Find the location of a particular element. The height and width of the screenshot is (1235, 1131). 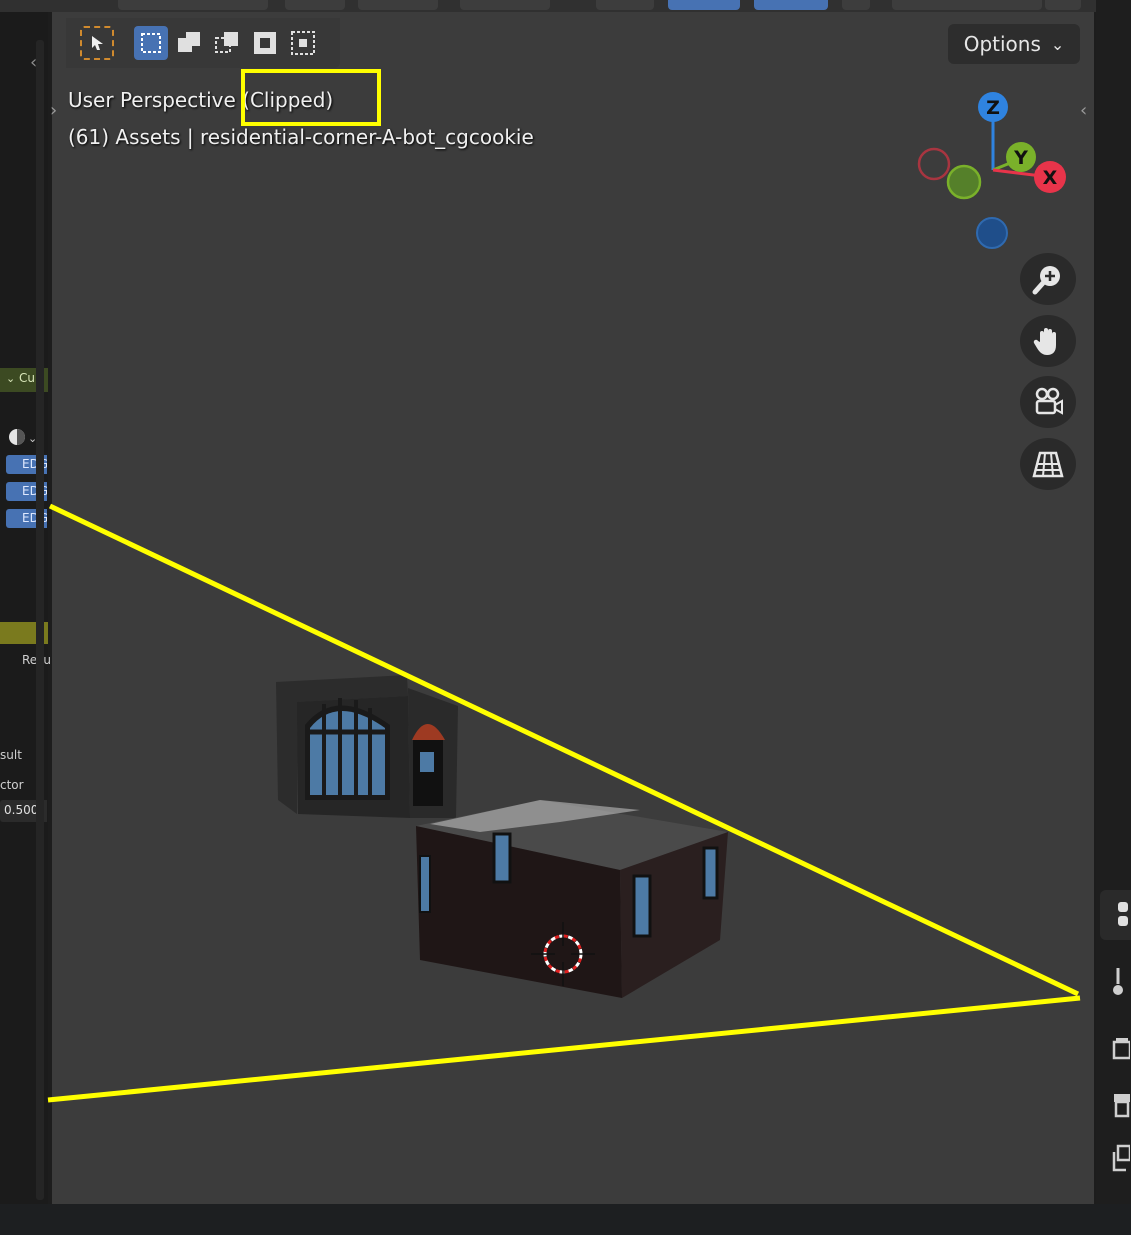

navigation-gizmo: Z Y X is located at coordinates (995, 170).